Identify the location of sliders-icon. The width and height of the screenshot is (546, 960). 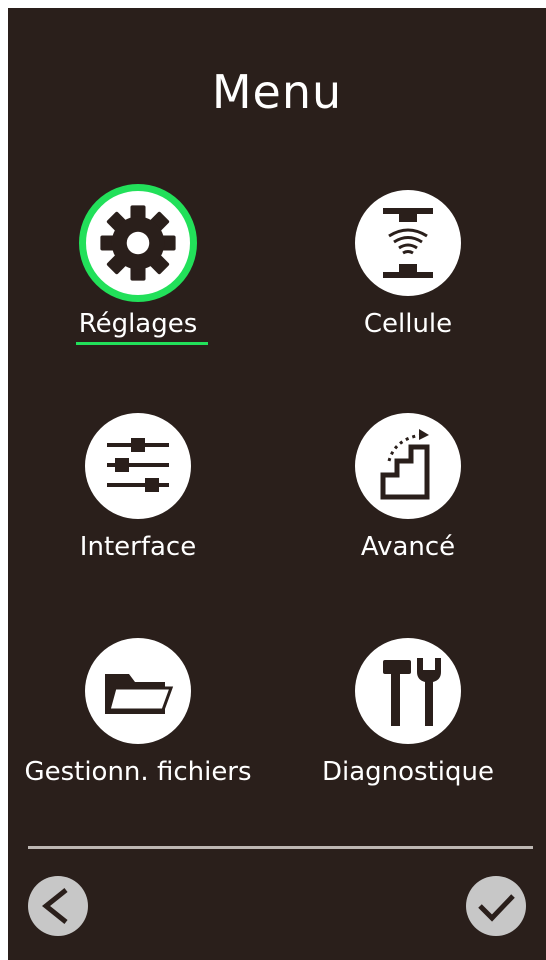
(138, 466).